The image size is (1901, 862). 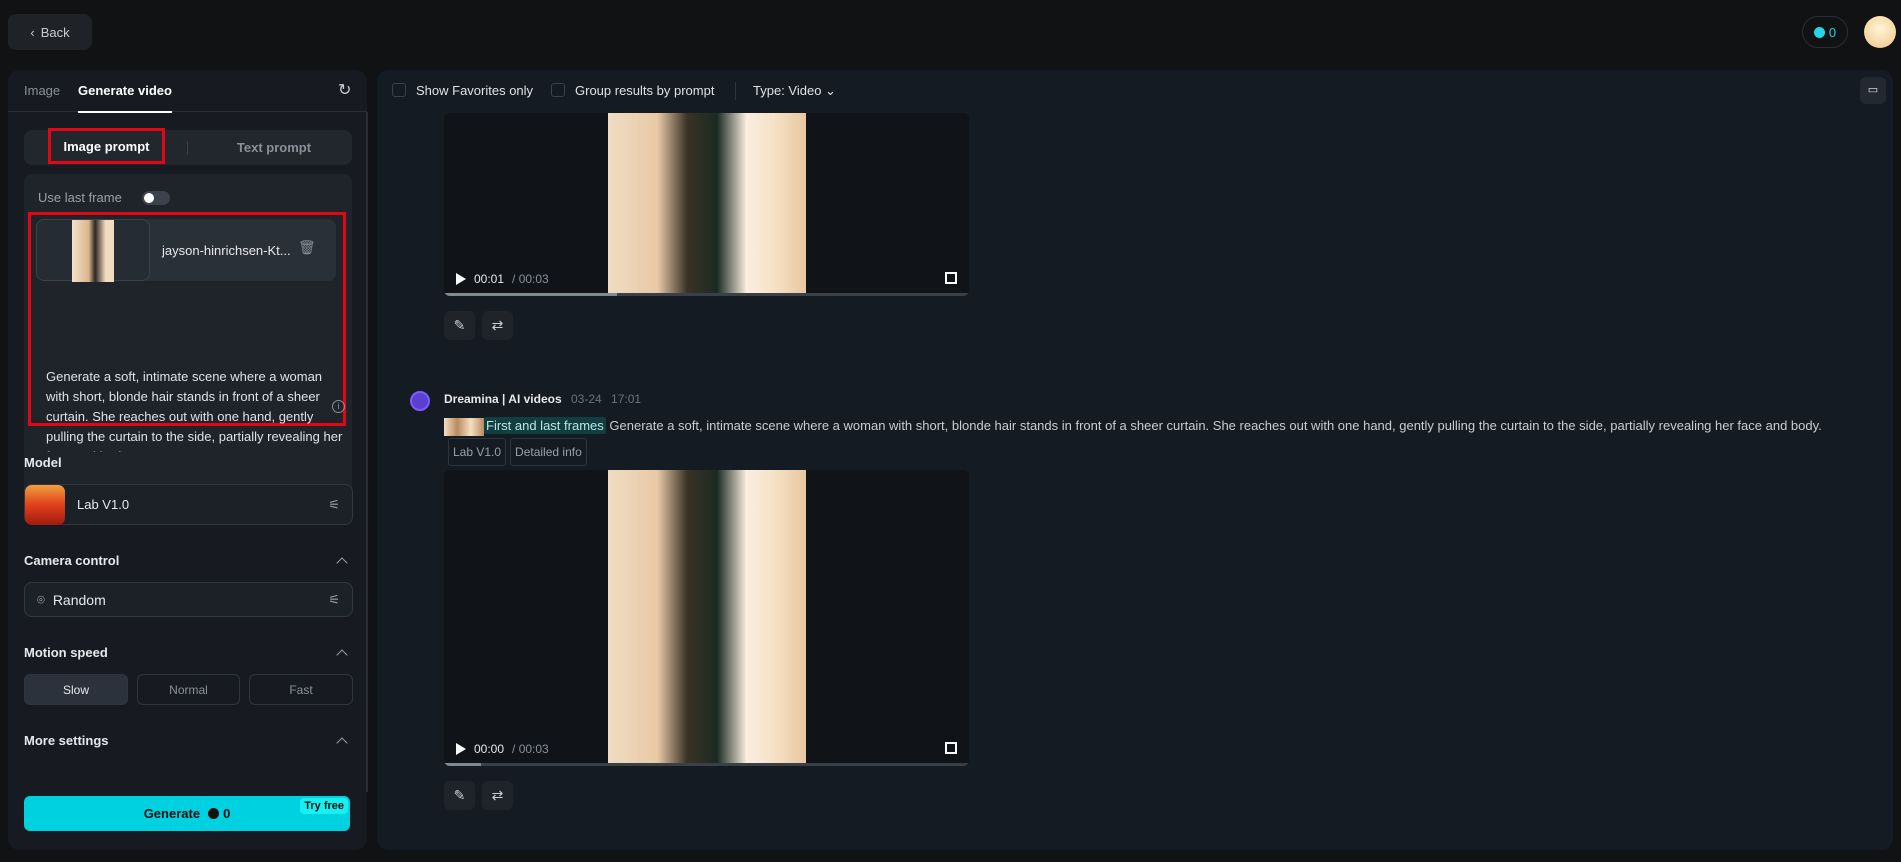 What do you see at coordinates (558, 90) in the screenshot?
I see `group-checkbox` at bounding box center [558, 90].